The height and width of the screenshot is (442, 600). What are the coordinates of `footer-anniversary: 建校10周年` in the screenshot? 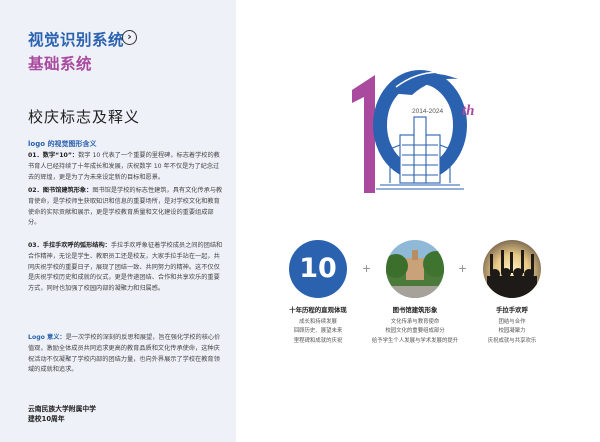 It's located at (46, 418).